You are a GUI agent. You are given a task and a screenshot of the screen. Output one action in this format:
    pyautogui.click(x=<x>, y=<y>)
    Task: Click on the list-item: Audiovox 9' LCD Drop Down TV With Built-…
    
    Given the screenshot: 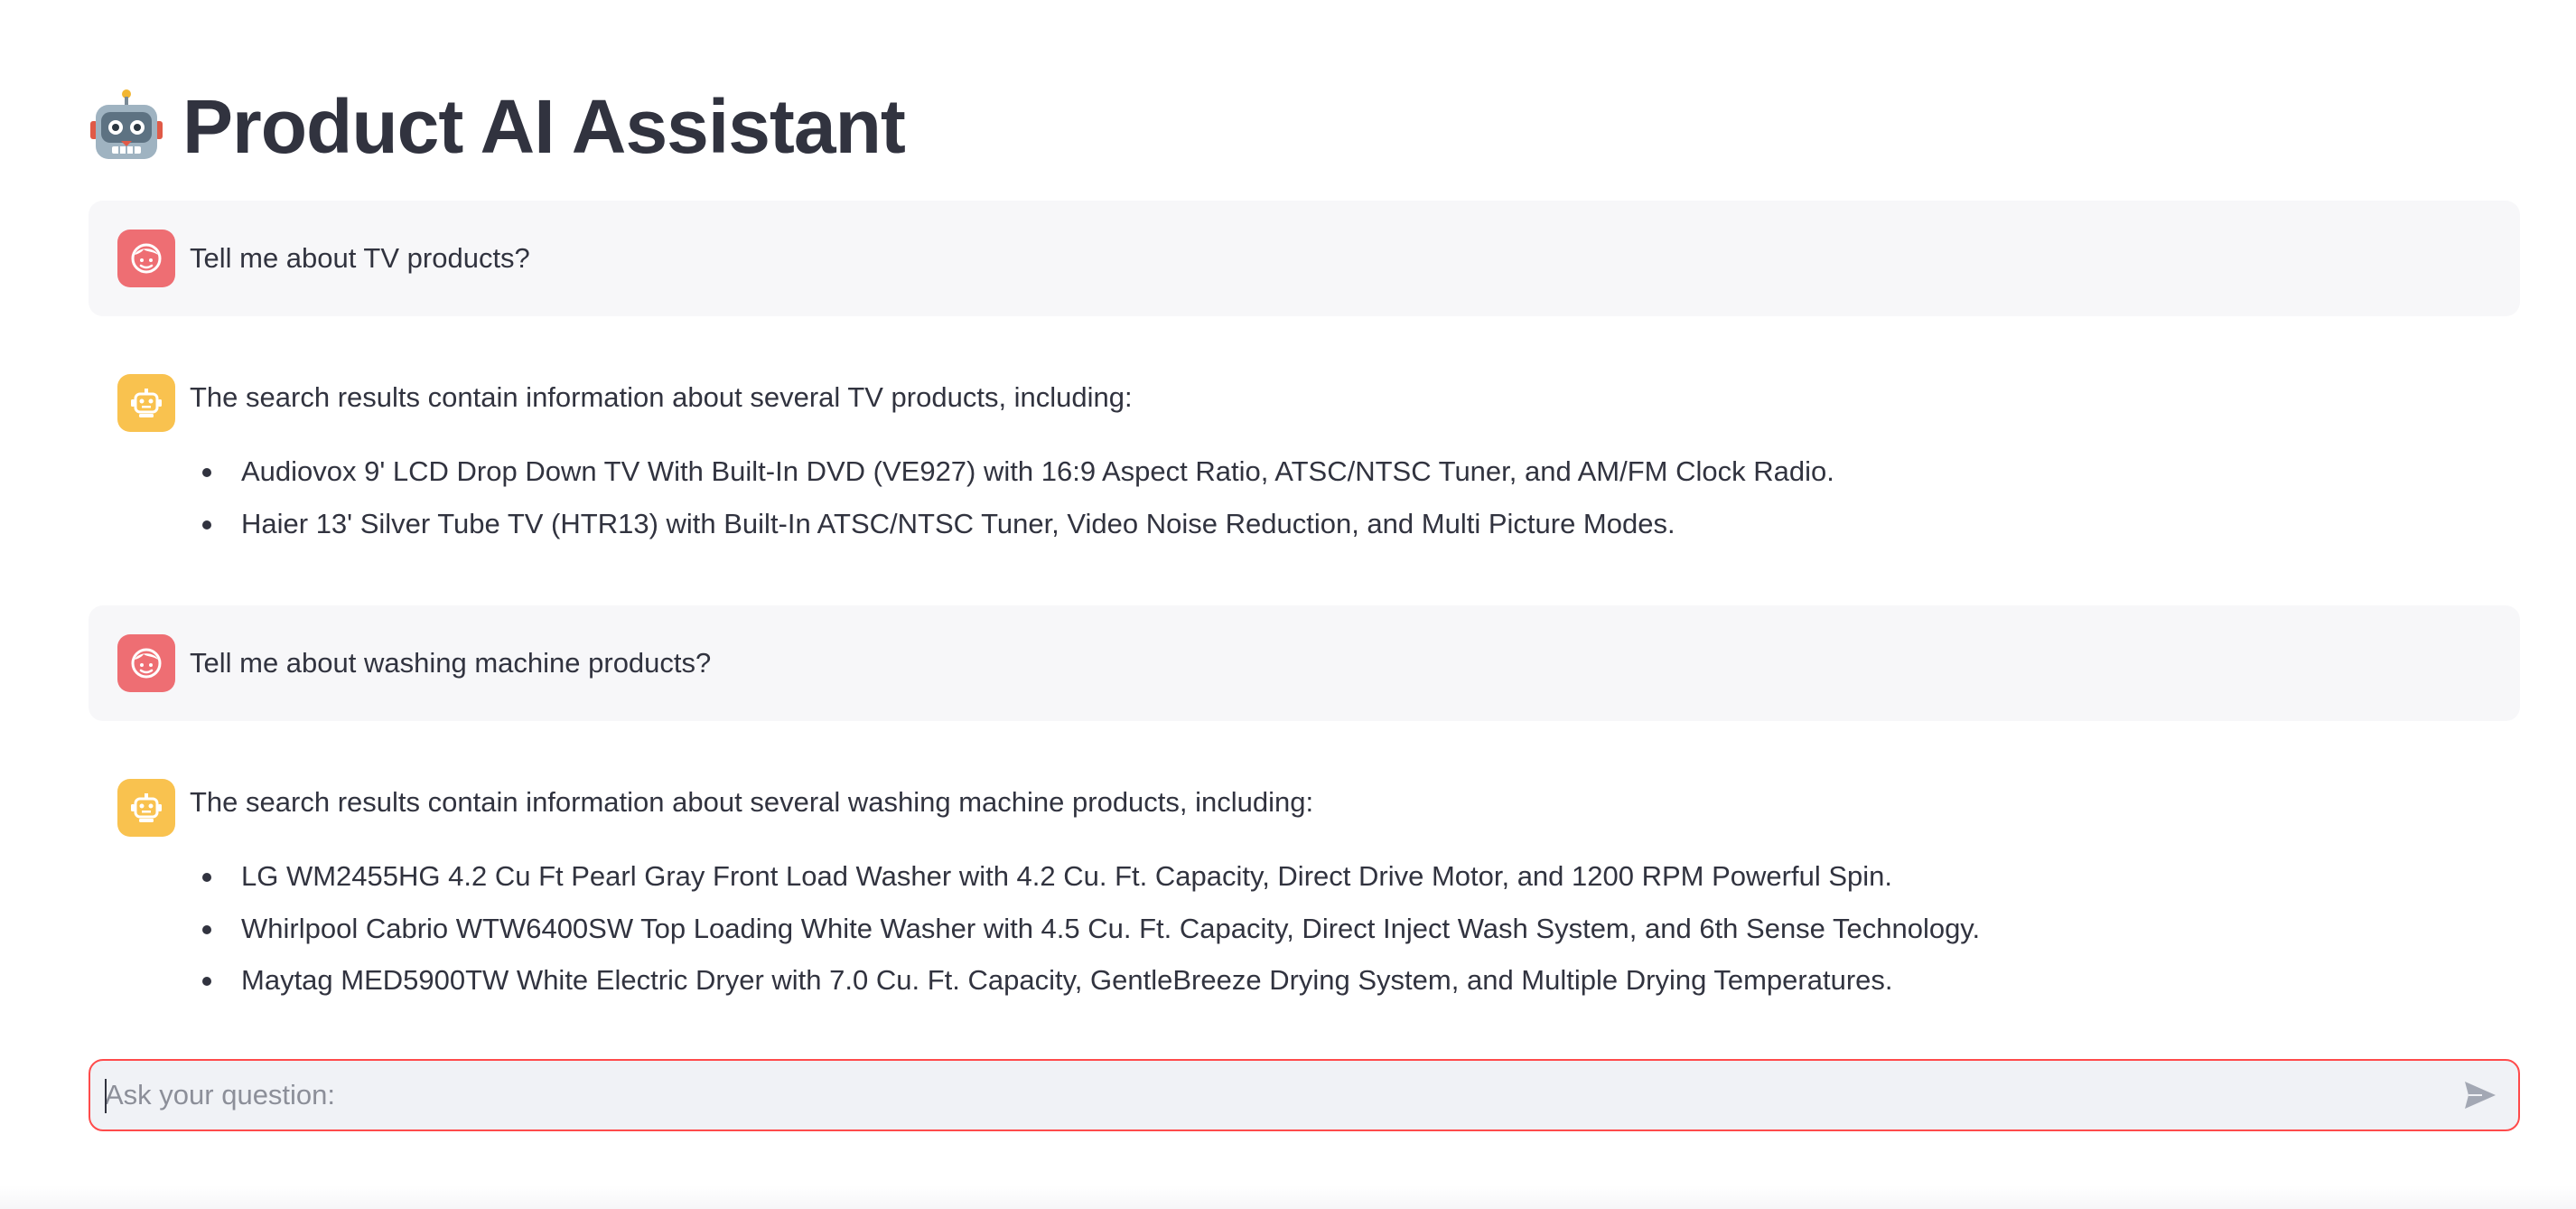 What is the action you would take?
    pyautogui.click(x=1012, y=471)
    